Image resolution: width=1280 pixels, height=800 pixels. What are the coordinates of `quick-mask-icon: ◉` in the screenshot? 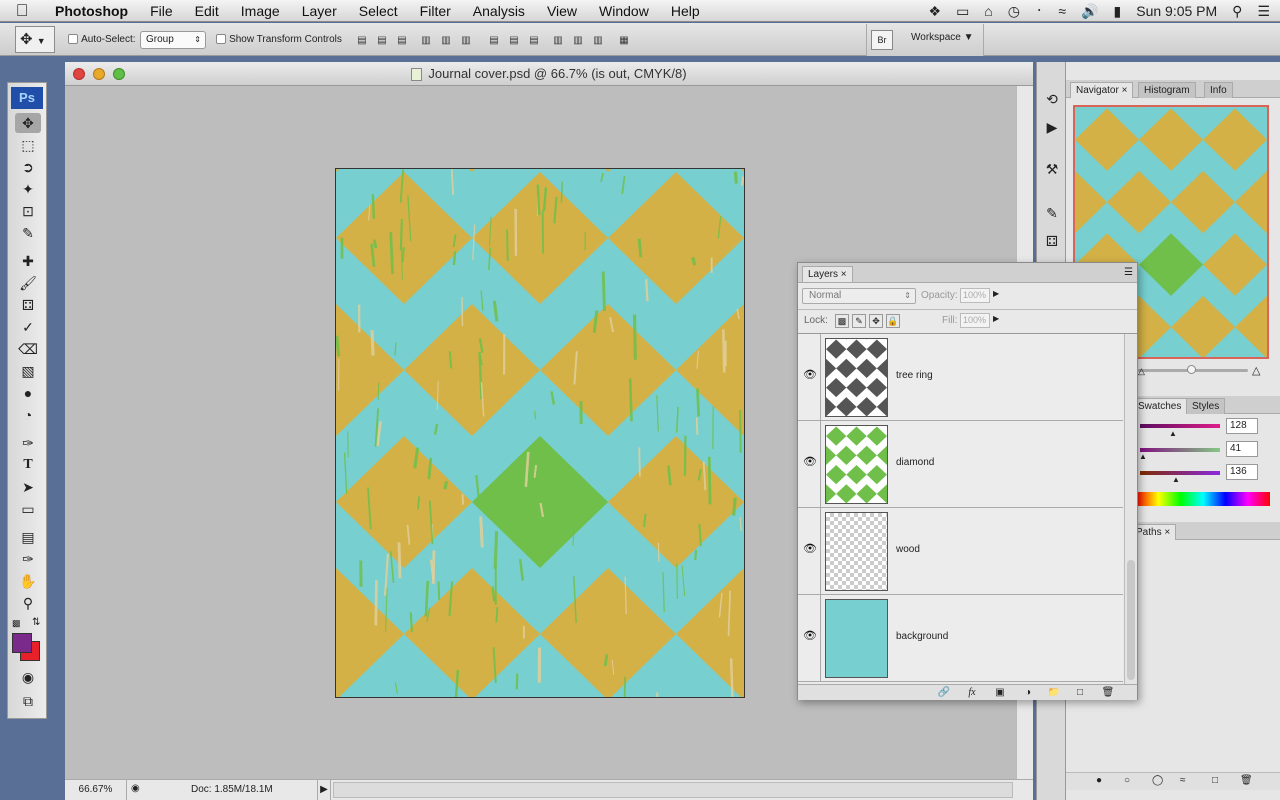 It's located at (28, 677).